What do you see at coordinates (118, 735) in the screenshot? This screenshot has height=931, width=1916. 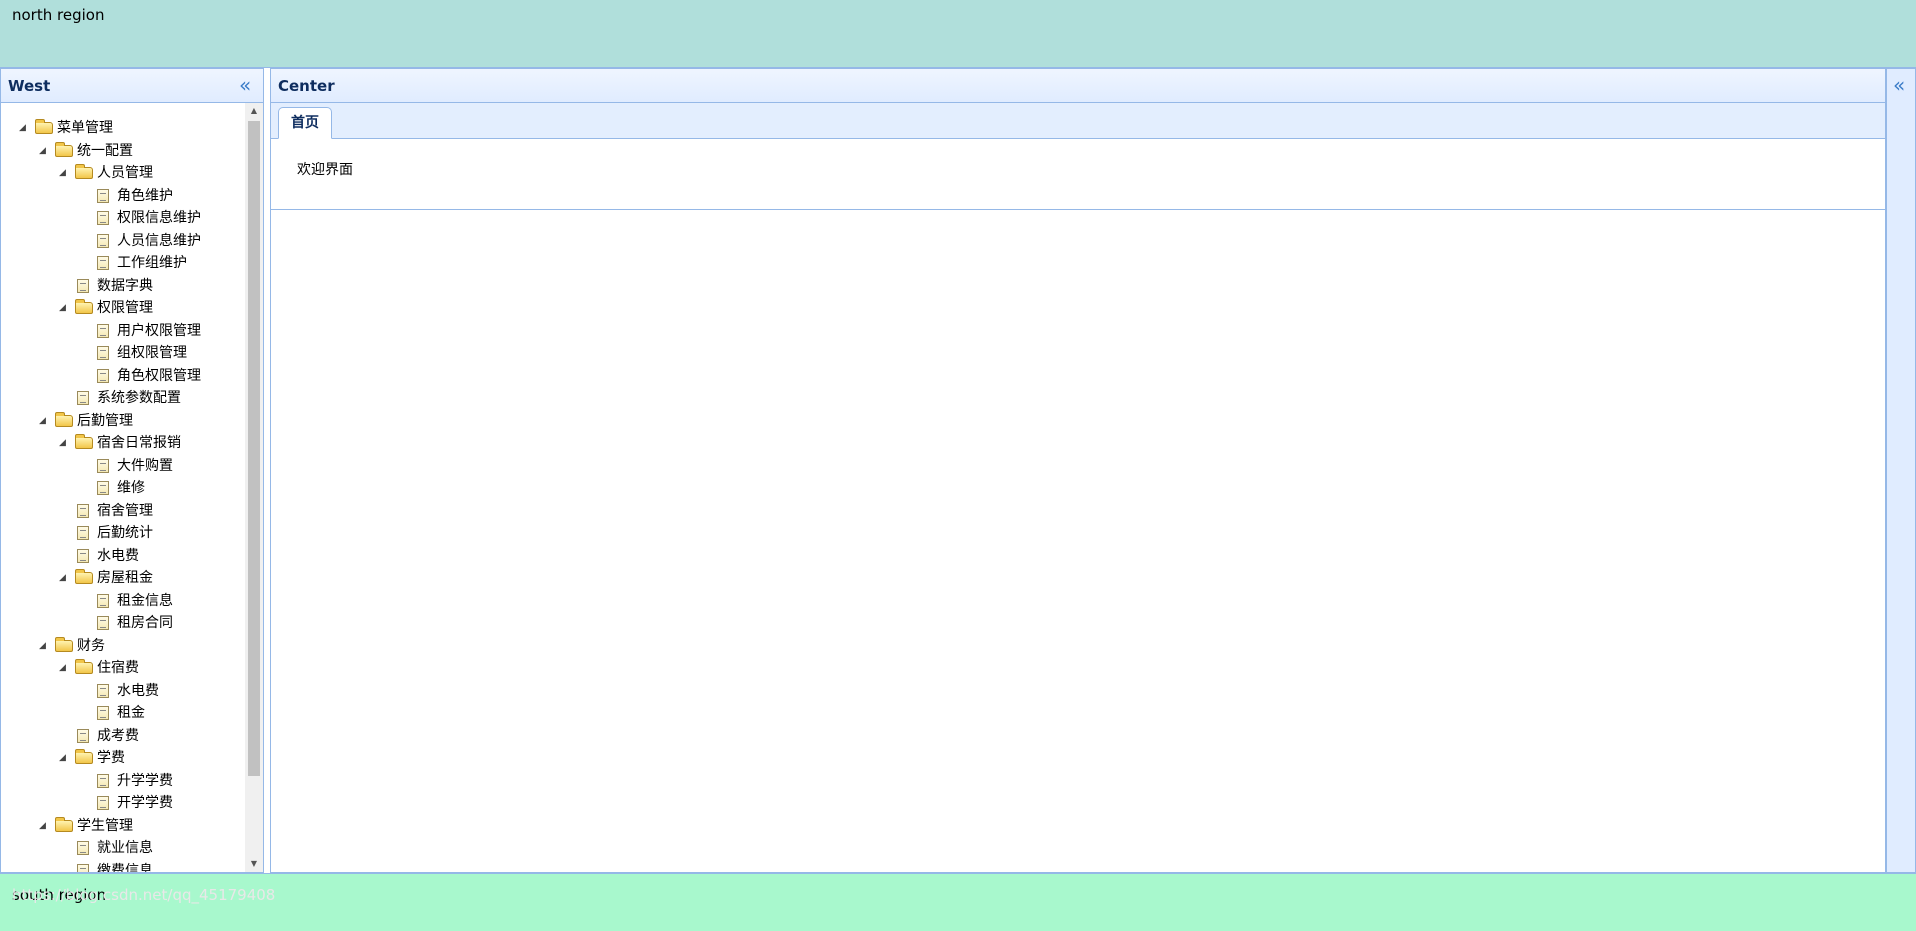 I see `tree-node-label: 成考费` at bounding box center [118, 735].